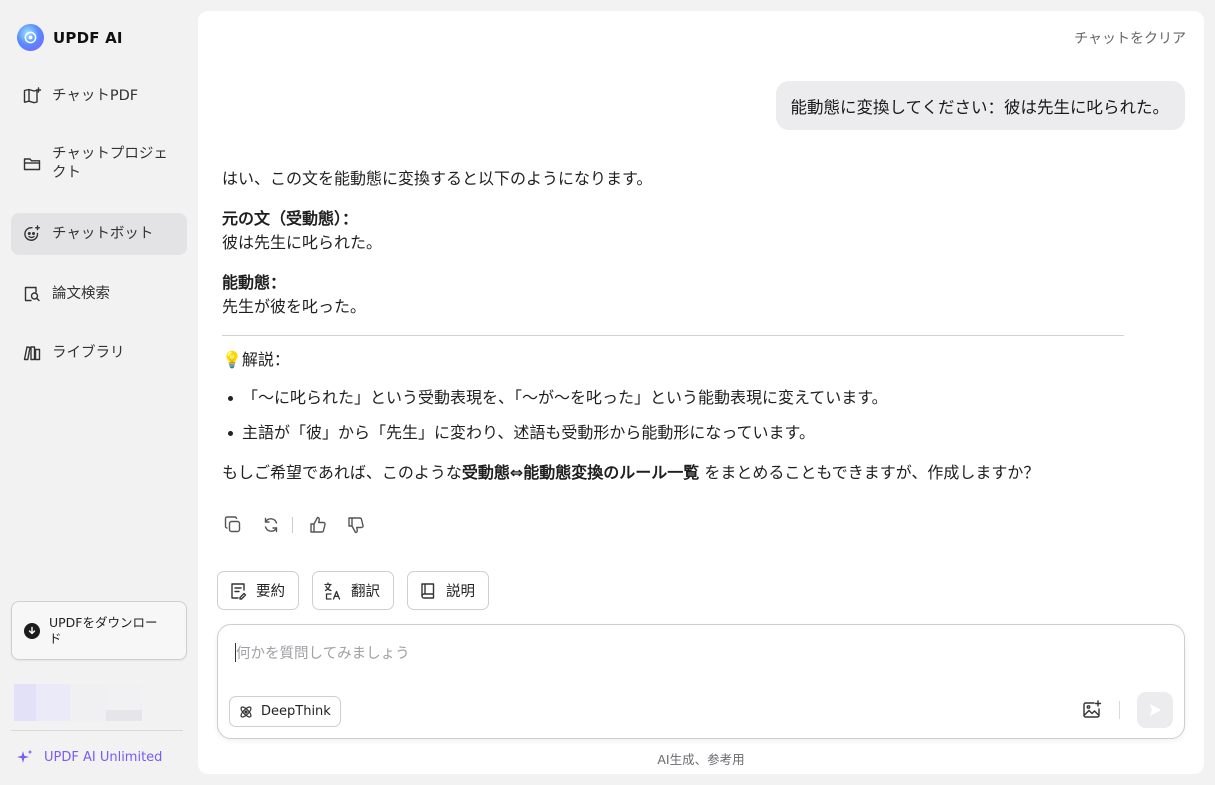 The height and width of the screenshot is (785, 1215). I want to click on user-message: 能動態に変換してください：彼は先生に叱られた。, so click(980, 105).